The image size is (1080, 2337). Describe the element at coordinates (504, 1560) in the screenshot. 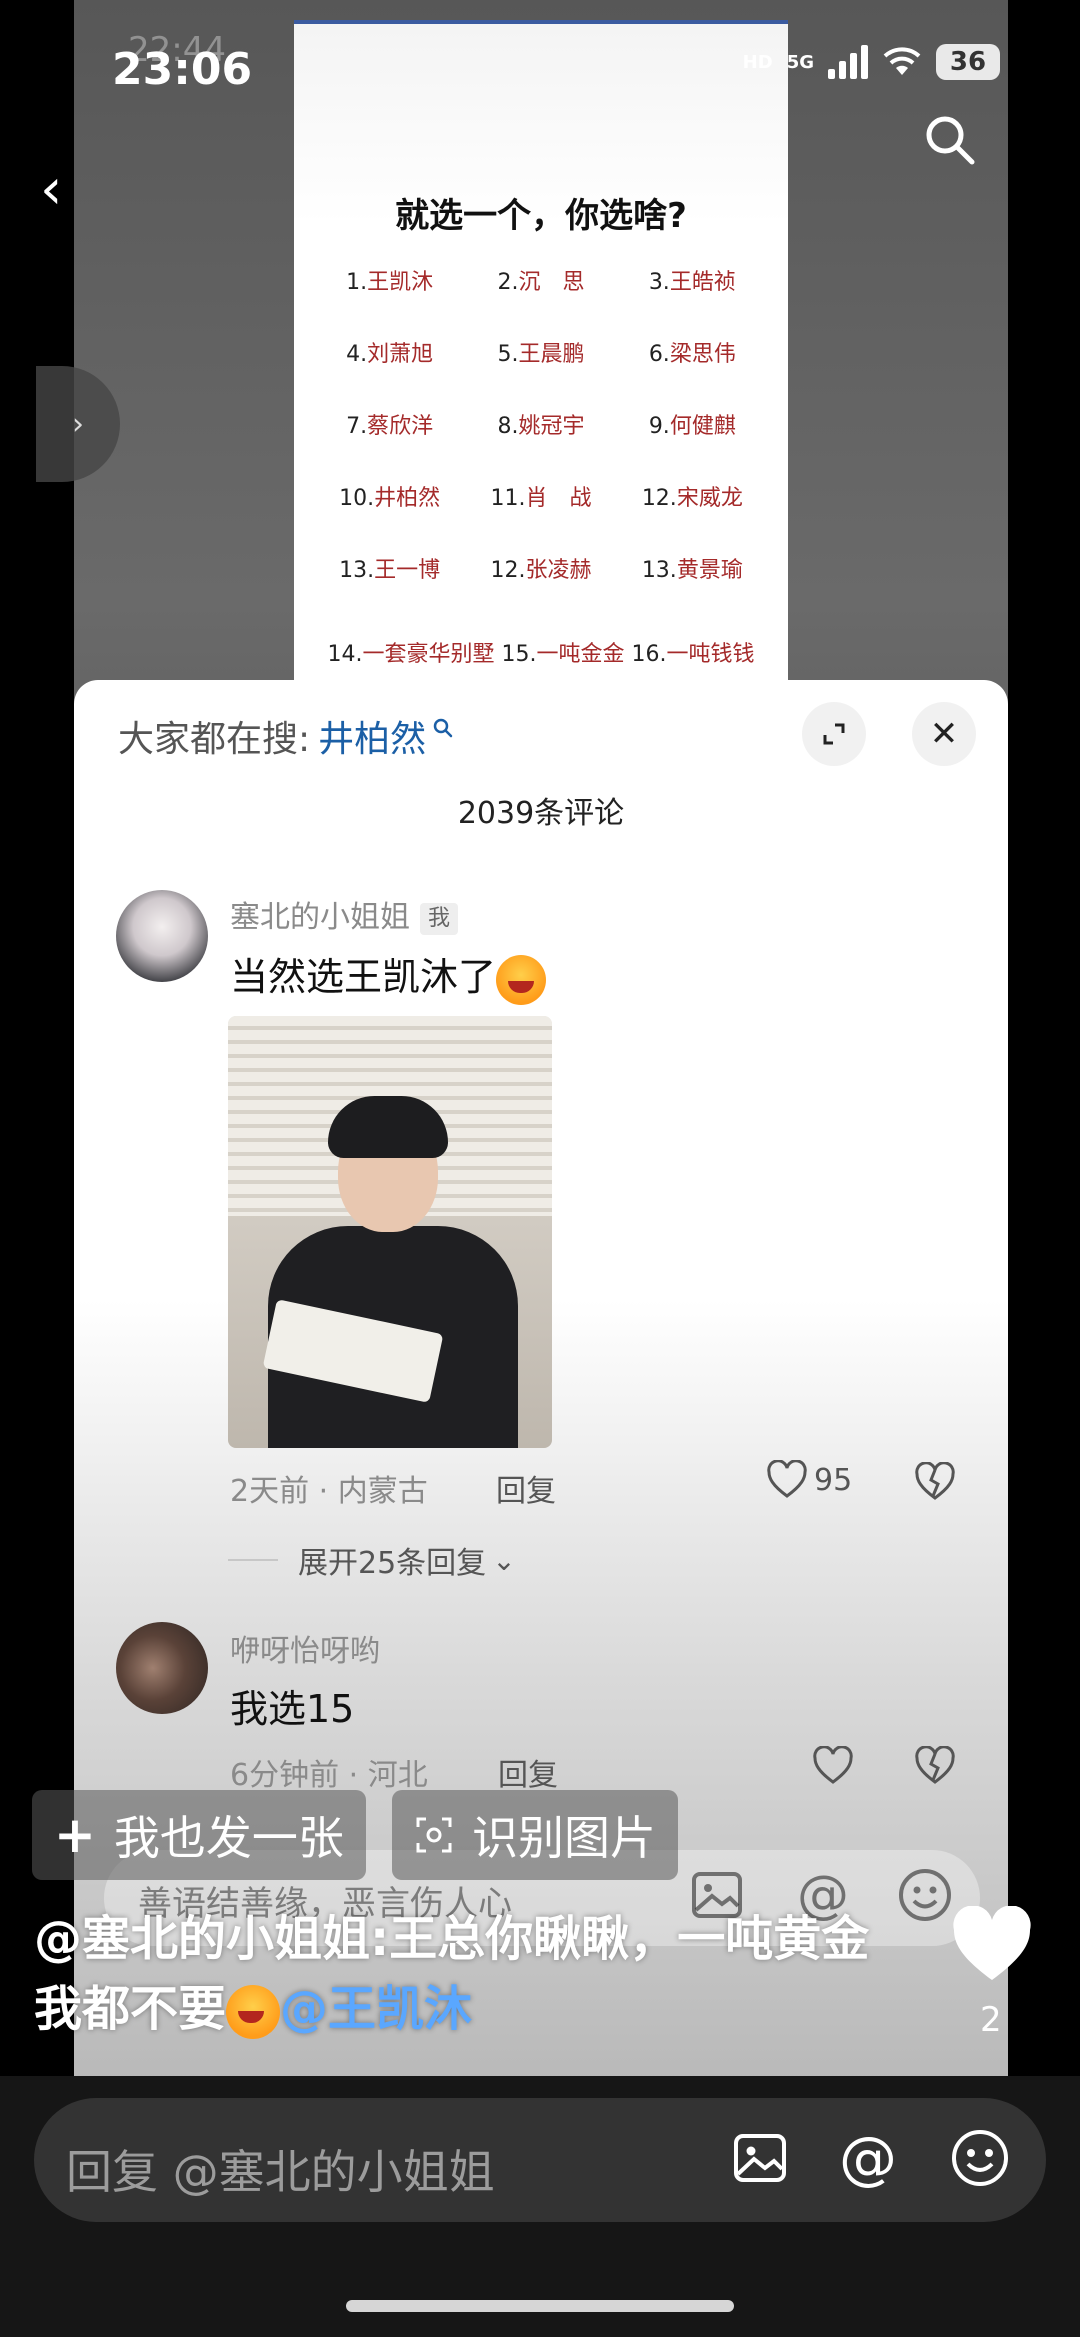

I see `chevron-down-icon: ⌄` at that location.